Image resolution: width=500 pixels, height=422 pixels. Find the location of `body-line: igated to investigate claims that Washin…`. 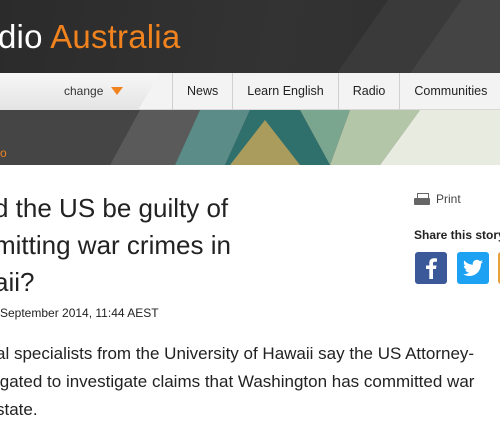

body-line: igated to investigate claims that Washin… is located at coordinates (237, 381).